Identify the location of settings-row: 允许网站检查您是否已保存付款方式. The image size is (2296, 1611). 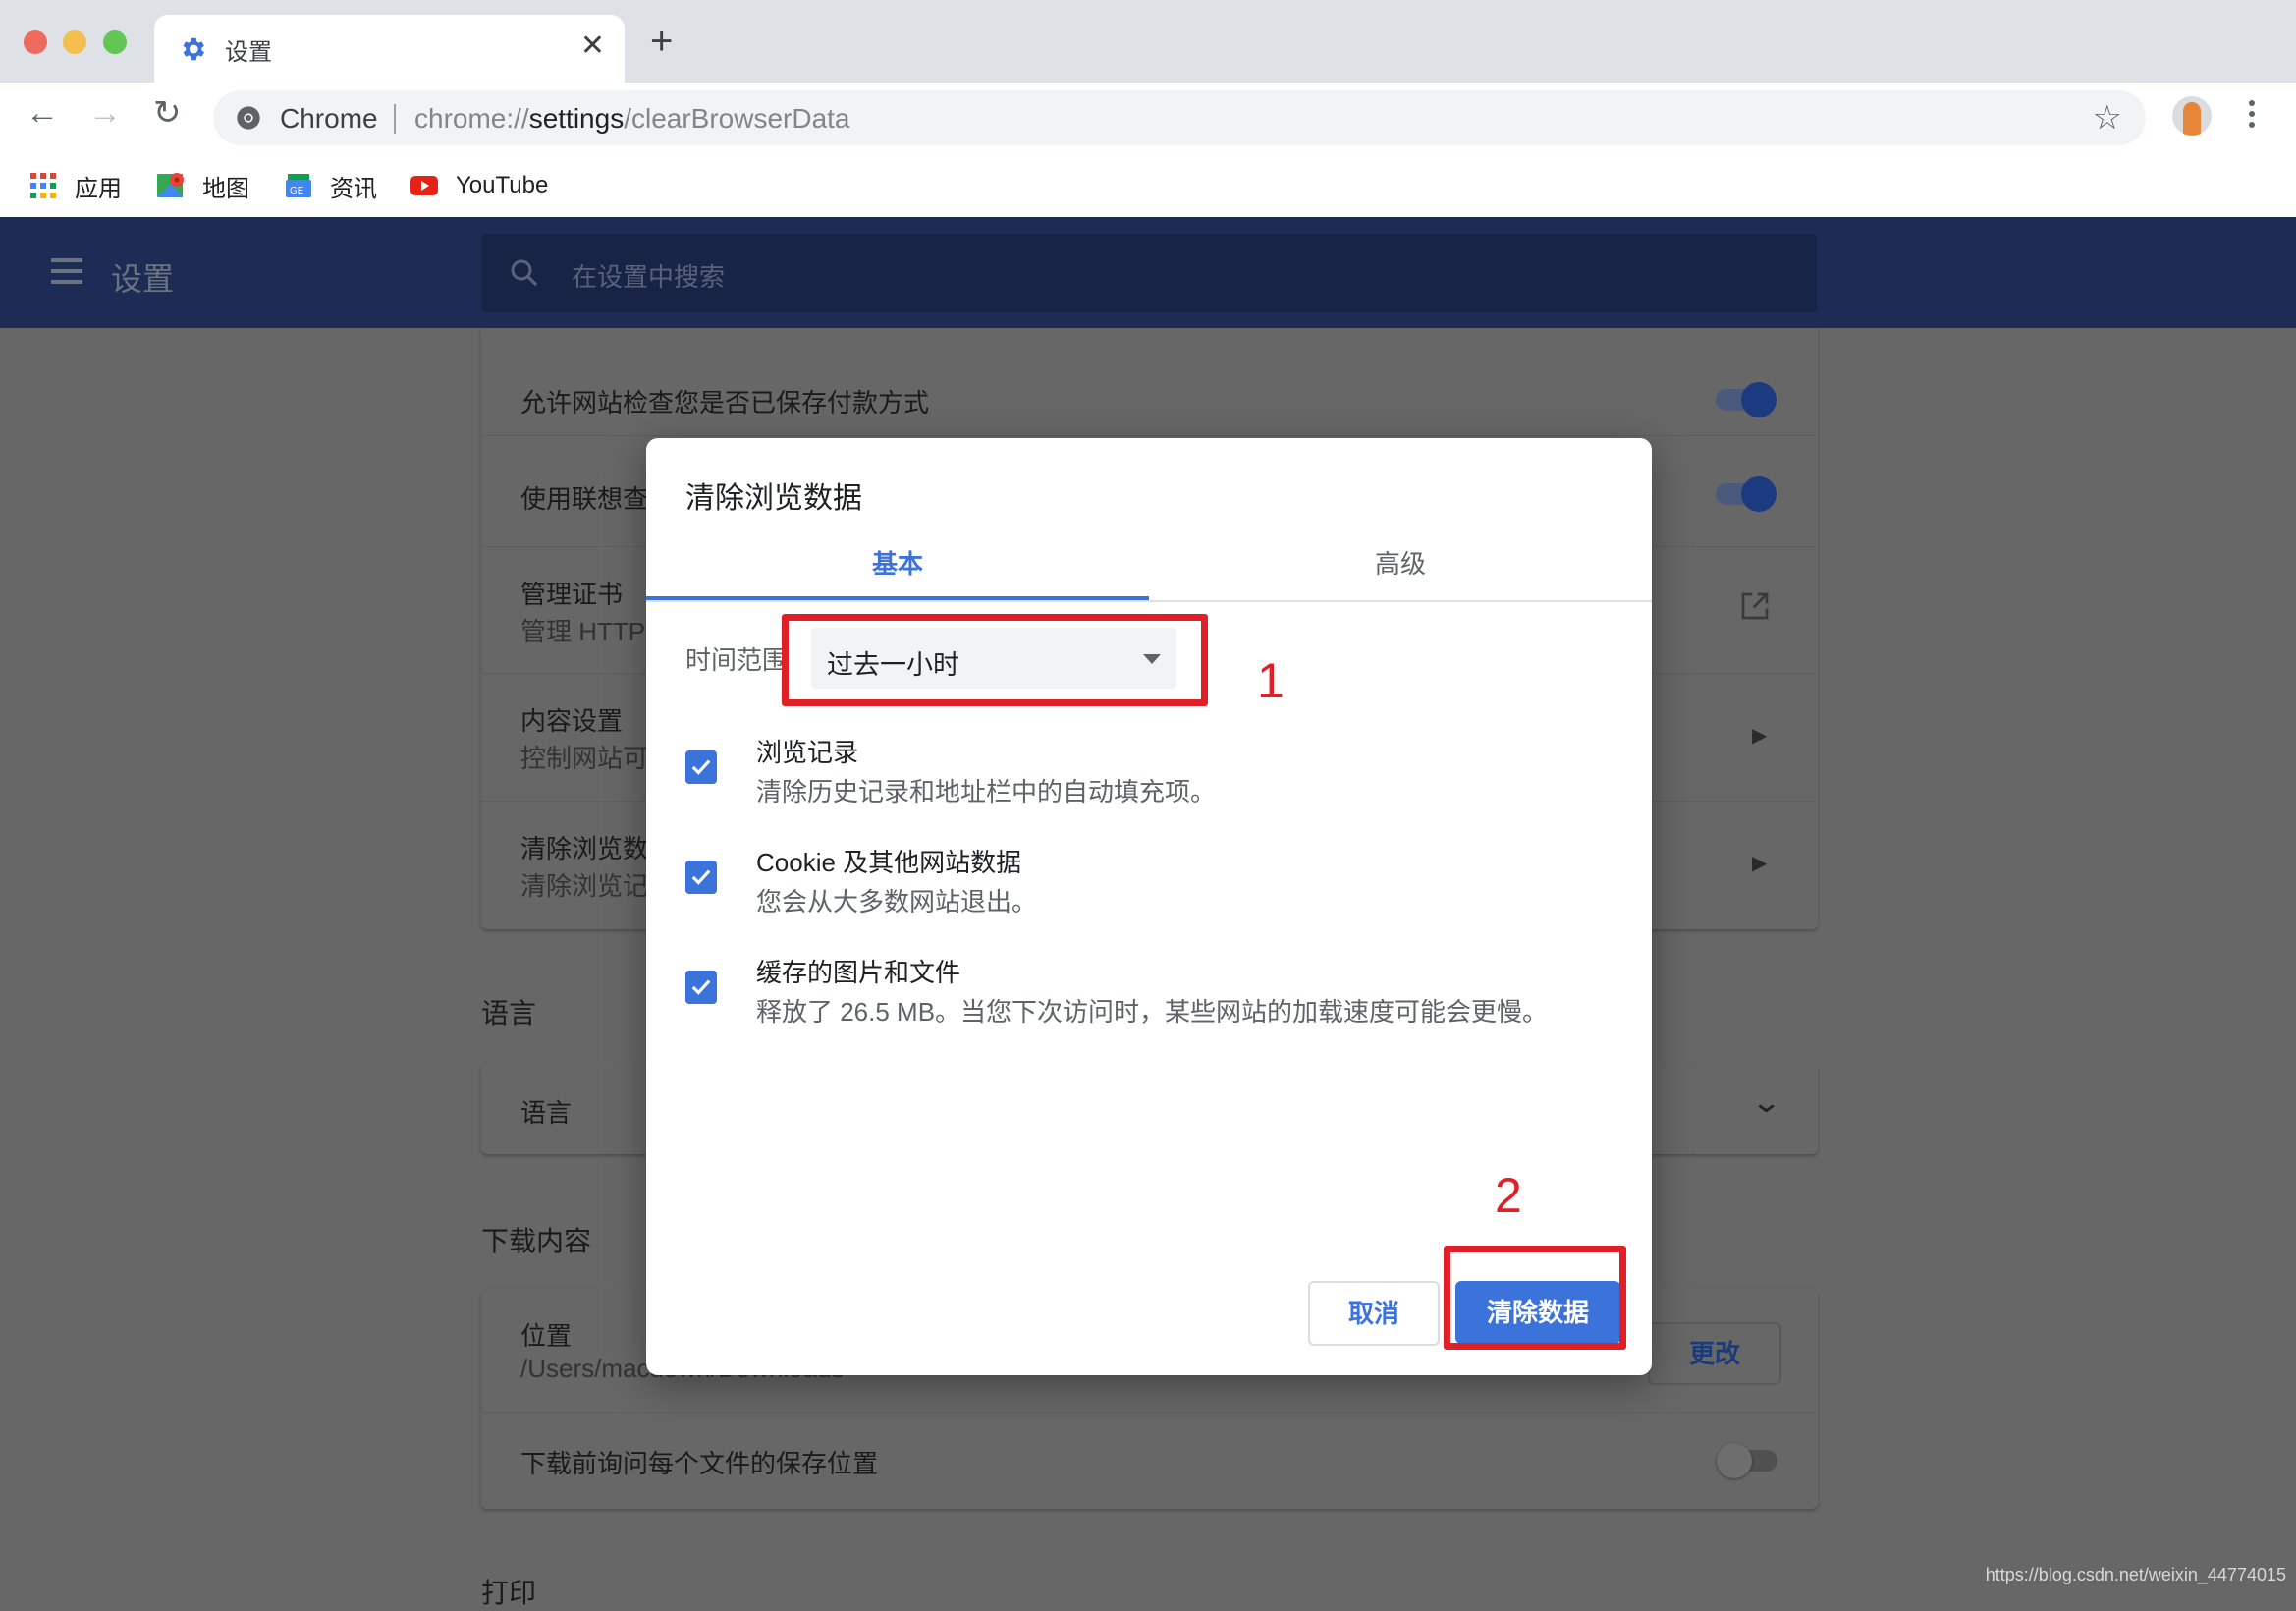
(1149, 376).